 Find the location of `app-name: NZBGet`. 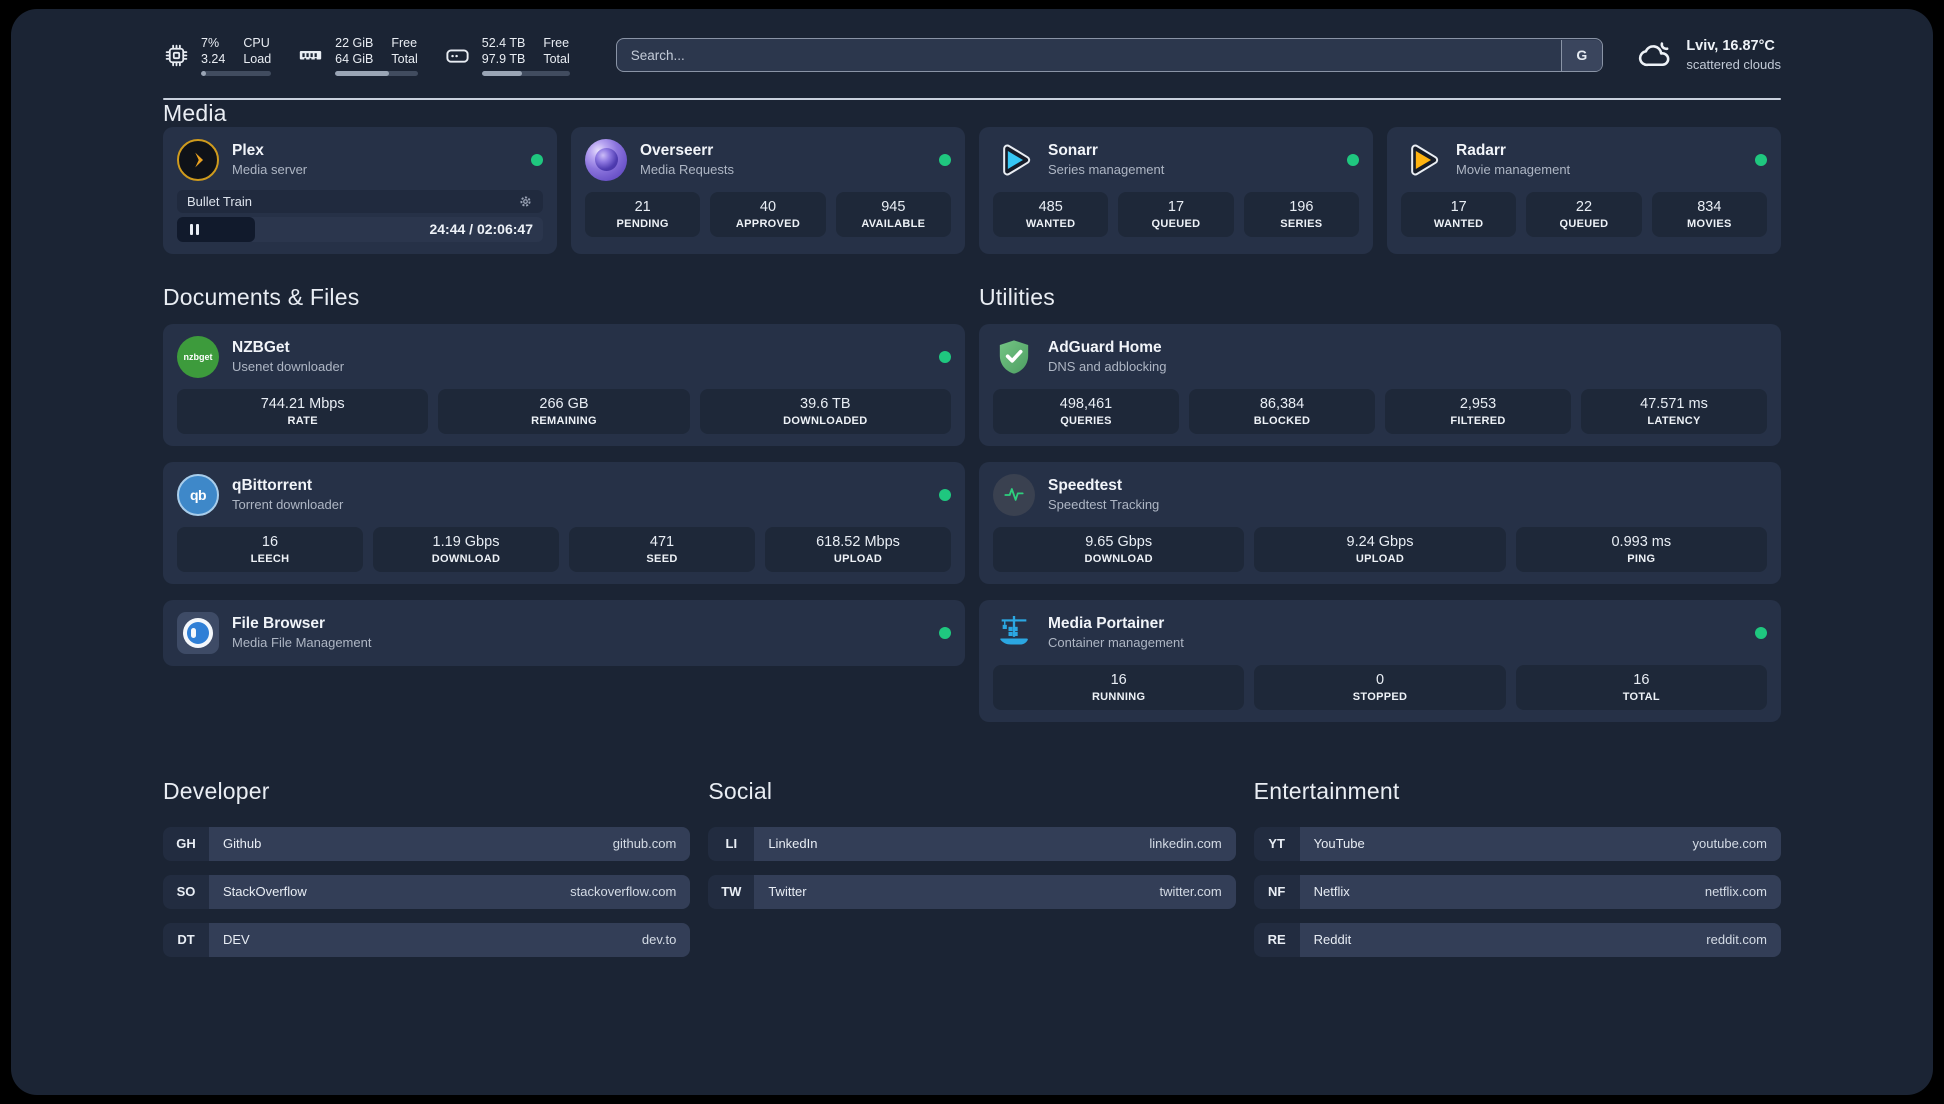

app-name: NZBGet is located at coordinates (261, 347).